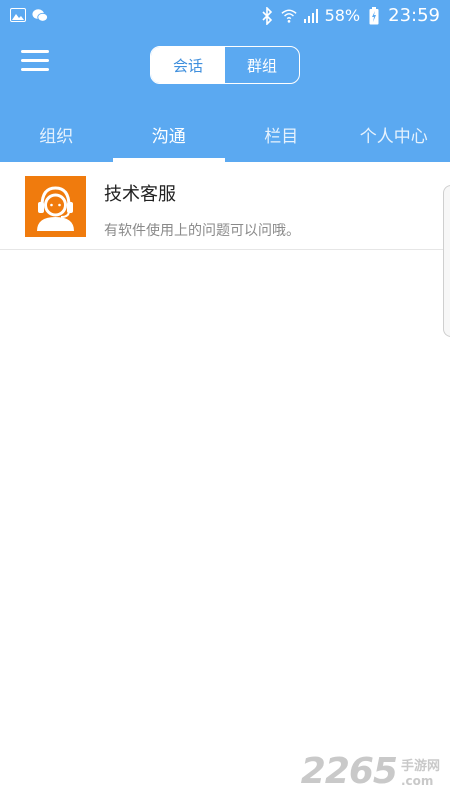 This screenshot has width=450, height=800. I want to click on watermark-site-name: 手游网, so click(420, 766).